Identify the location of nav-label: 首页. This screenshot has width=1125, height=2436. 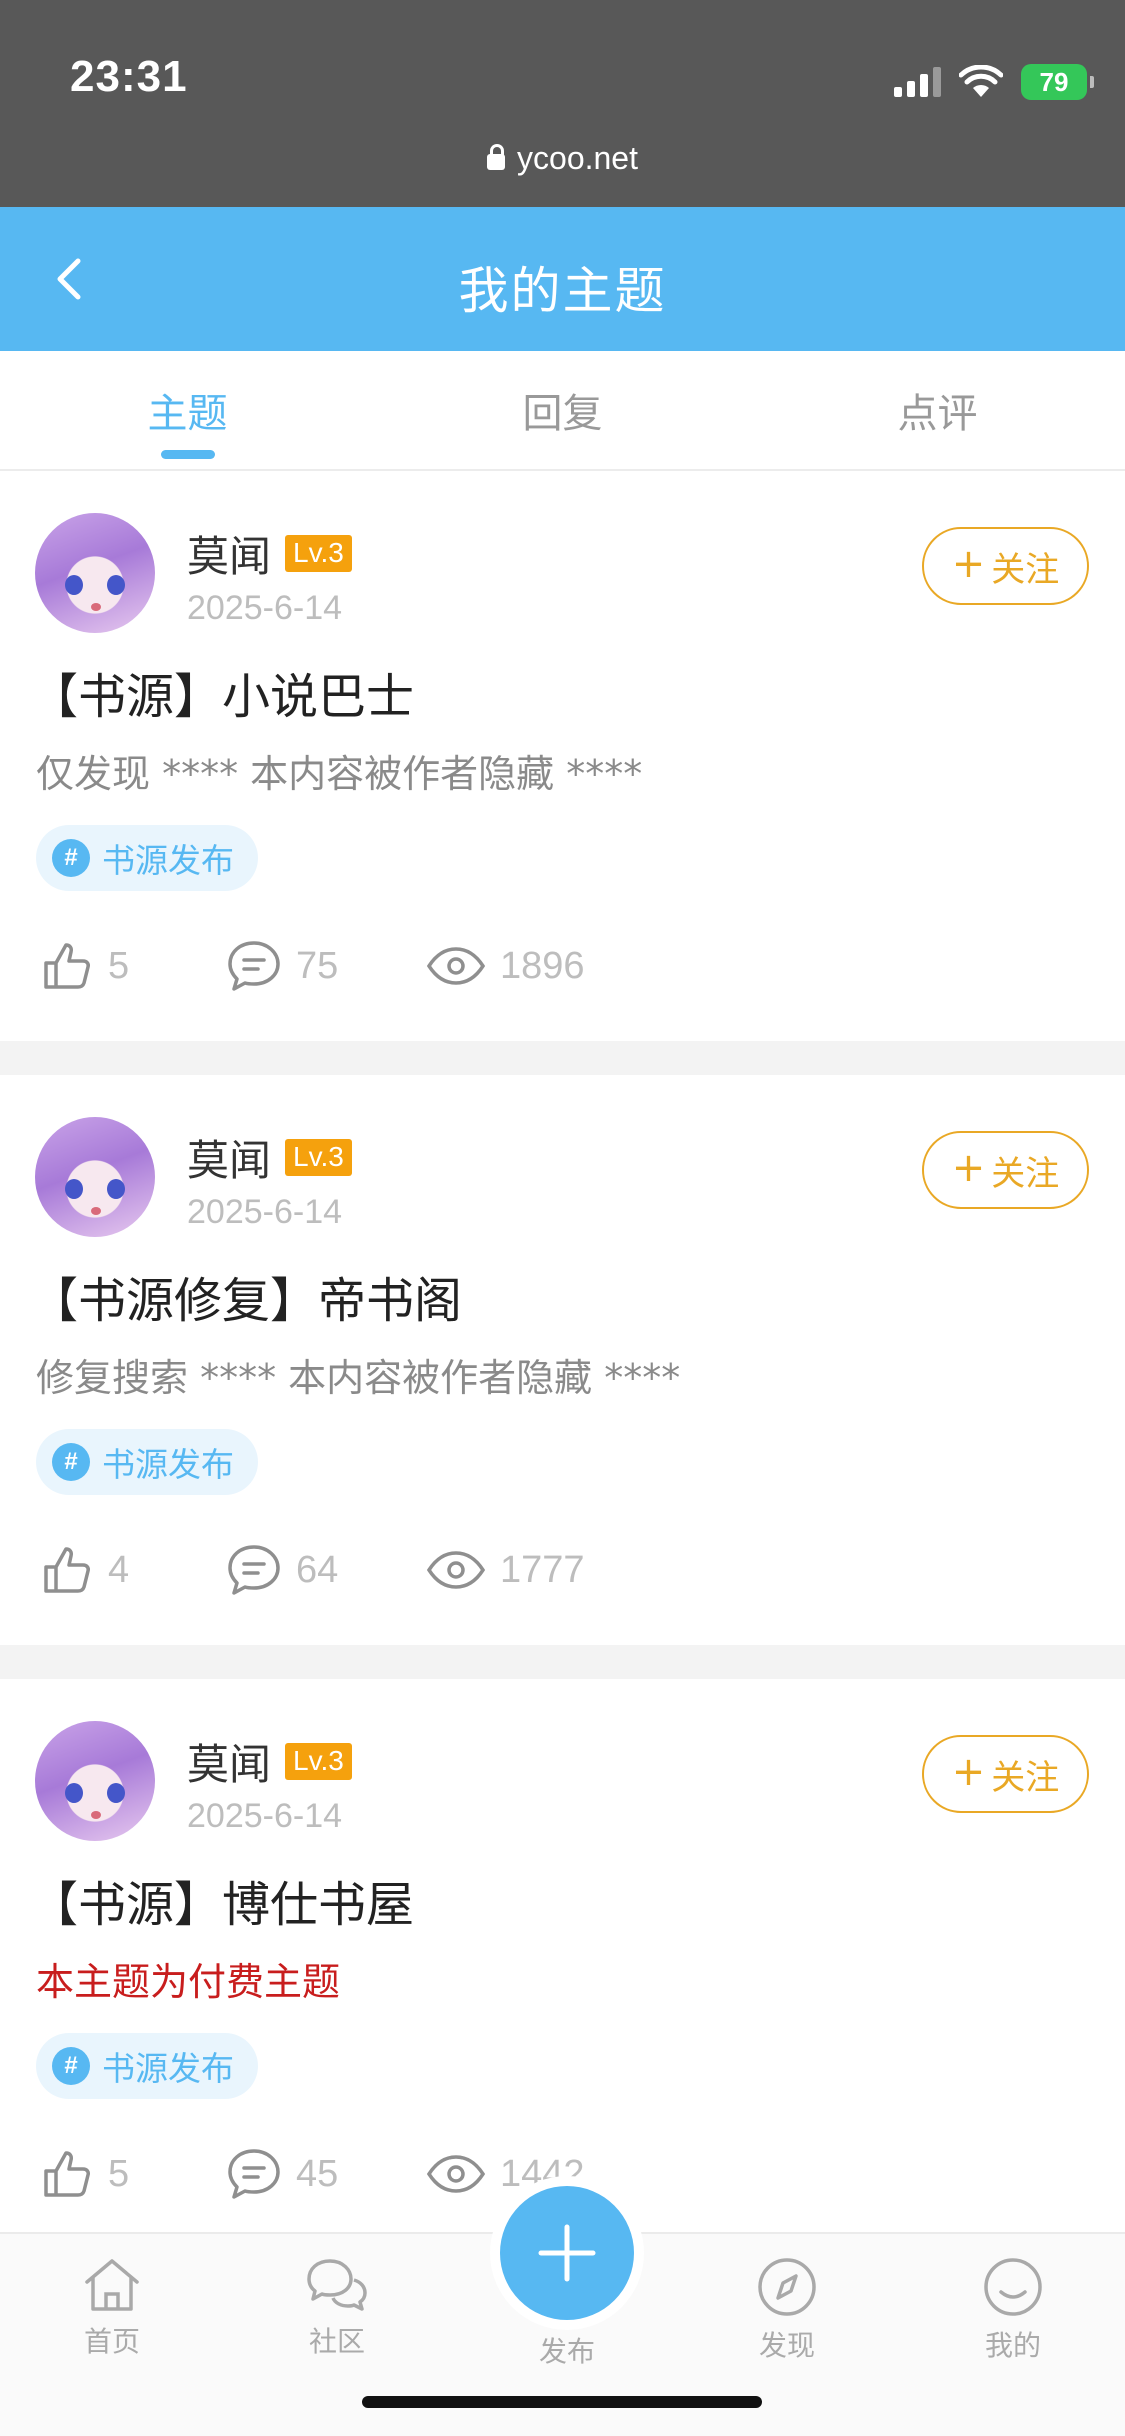
(111, 2341).